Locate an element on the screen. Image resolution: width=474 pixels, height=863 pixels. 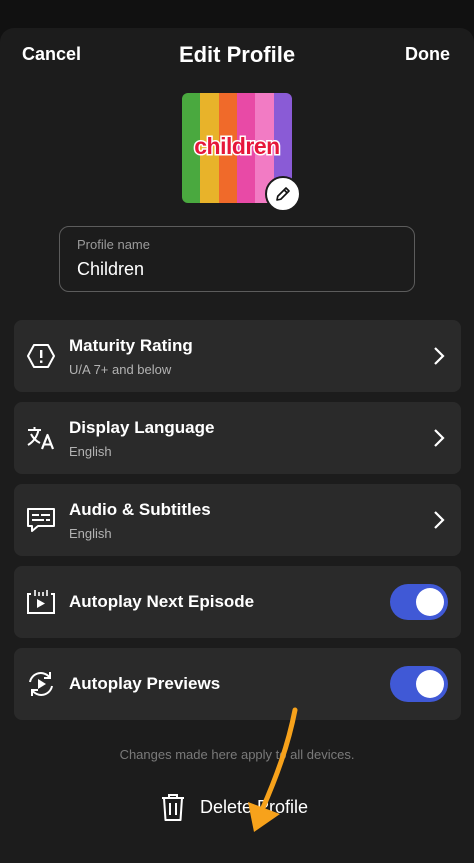
avatar-logo-text: children is located at coordinates (237, 145).